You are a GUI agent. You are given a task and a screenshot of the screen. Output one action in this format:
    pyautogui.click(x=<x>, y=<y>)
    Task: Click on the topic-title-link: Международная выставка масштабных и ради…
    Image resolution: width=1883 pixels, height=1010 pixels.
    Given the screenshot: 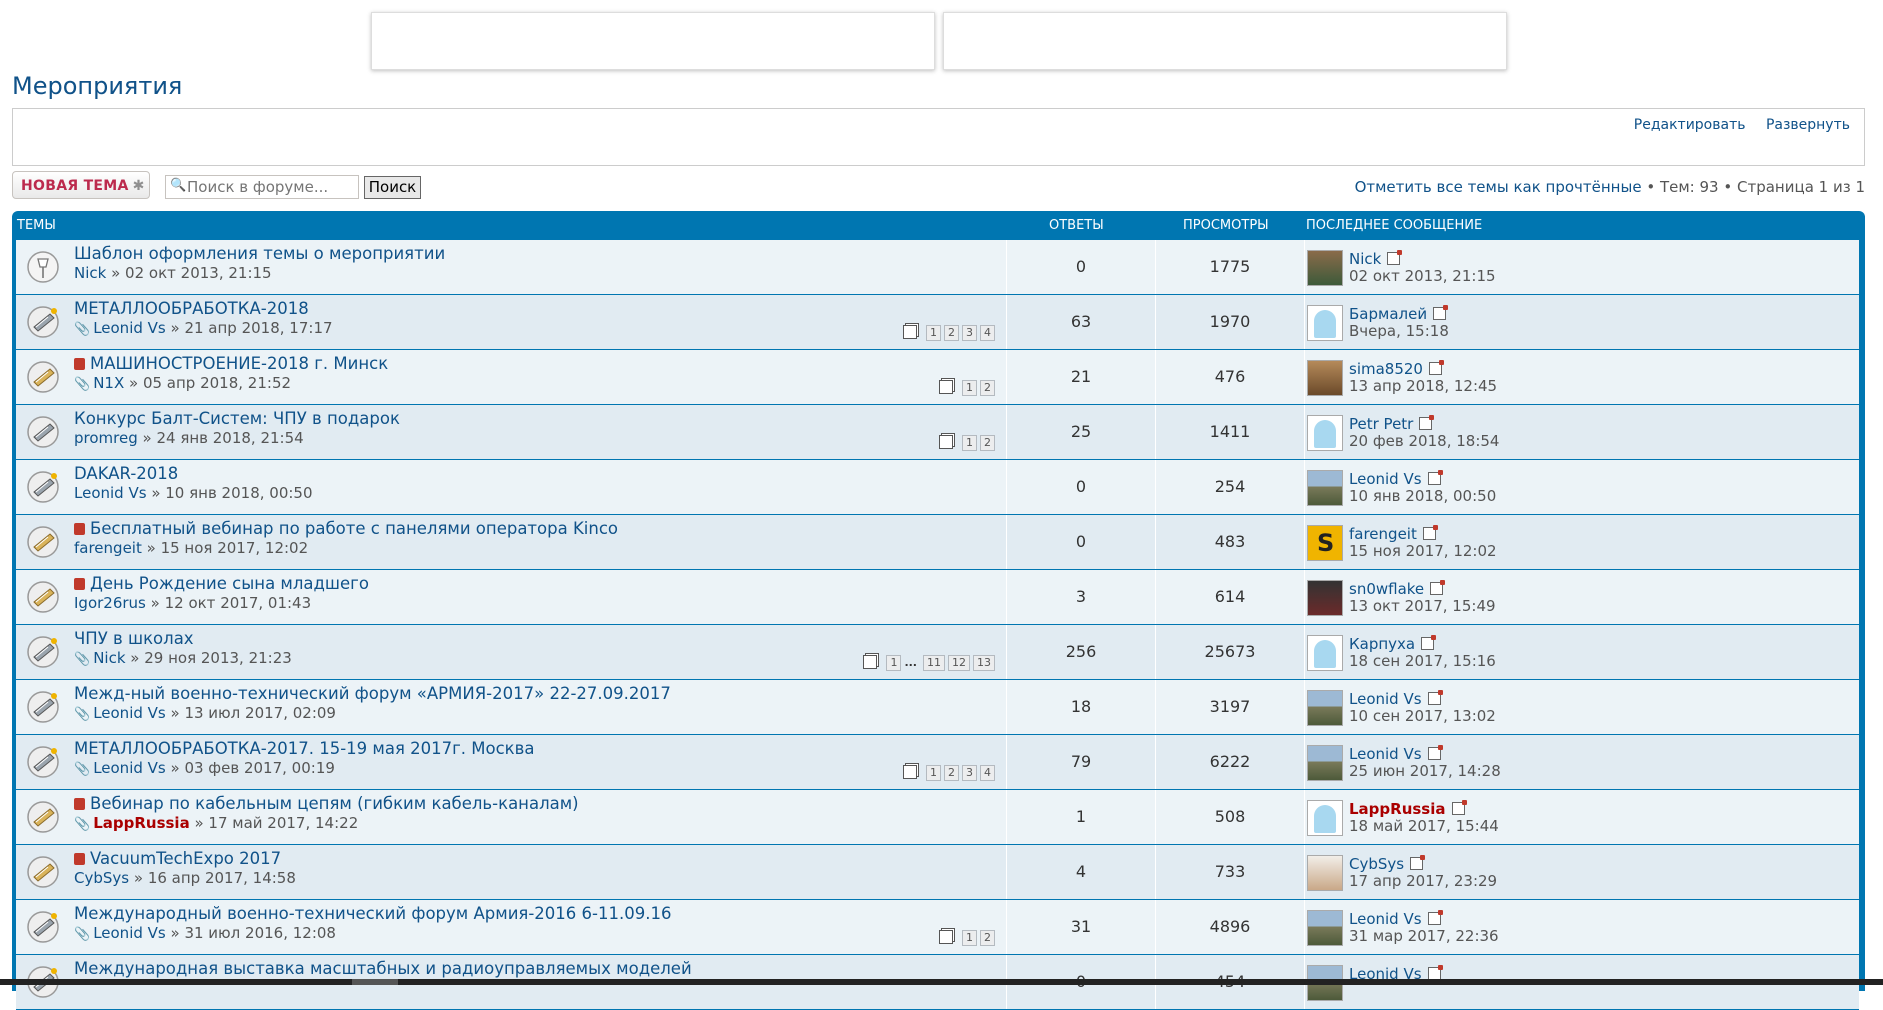 What is the action you would take?
    pyautogui.click(x=383, y=968)
    